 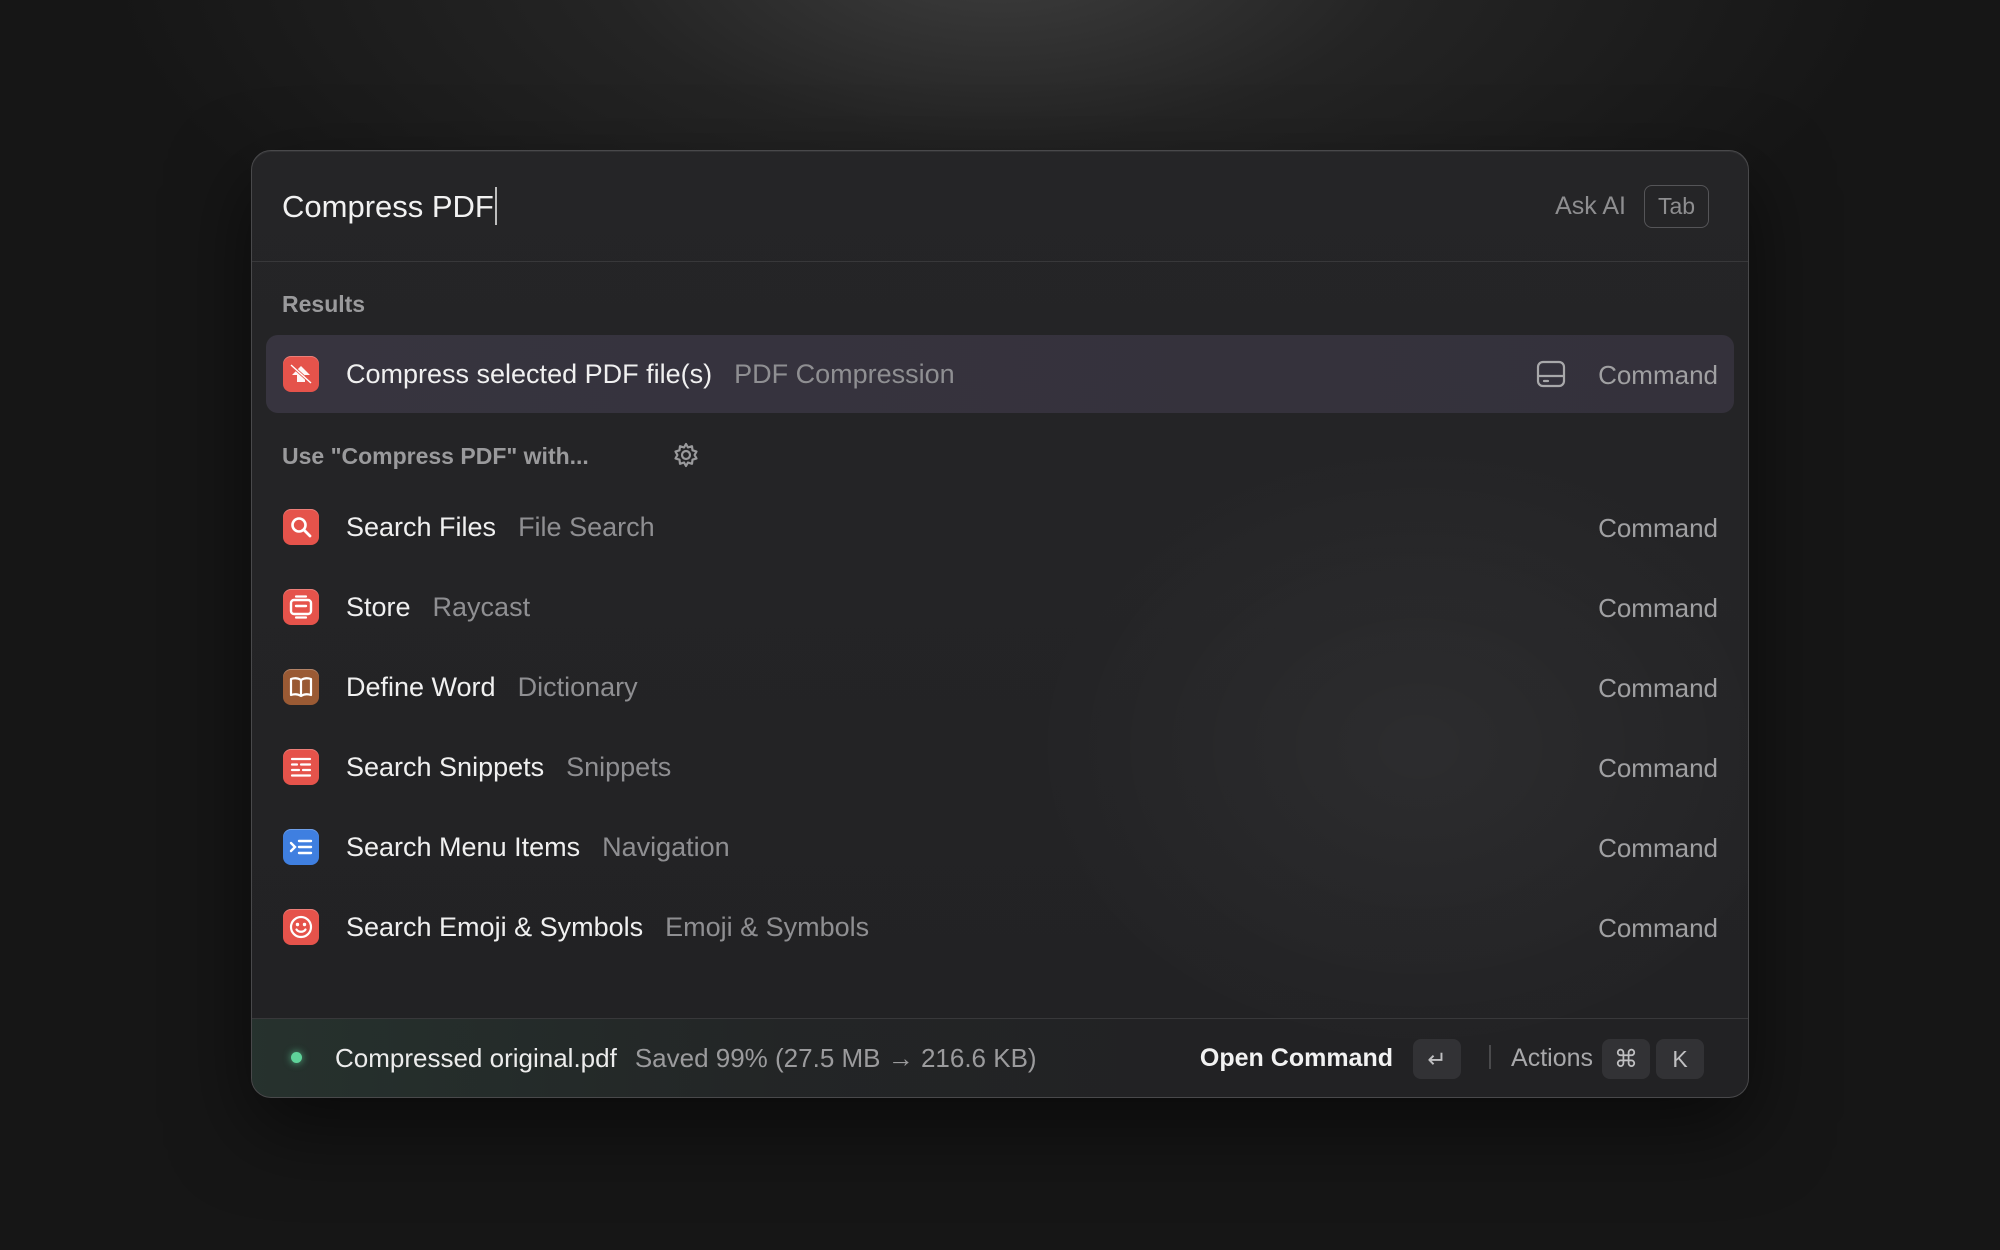 What do you see at coordinates (301, 767) in the screenshot?
I see `snippets-icon` at bounding box center [301, 767].